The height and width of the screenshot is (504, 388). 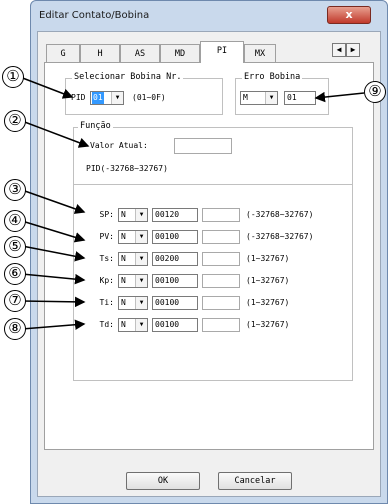 What do you see at coordinates (259, 98) in the screenshot?
I see `error-type-select: M ▼` at bounding box center [259, 98].